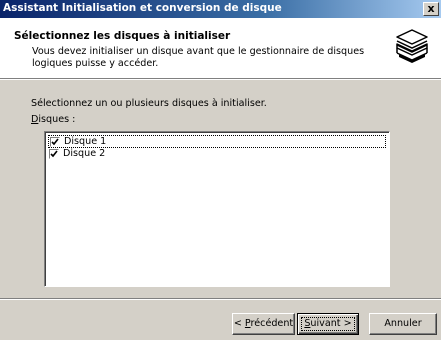  I want to click on disk-1-checkbox, so click(55, 142).